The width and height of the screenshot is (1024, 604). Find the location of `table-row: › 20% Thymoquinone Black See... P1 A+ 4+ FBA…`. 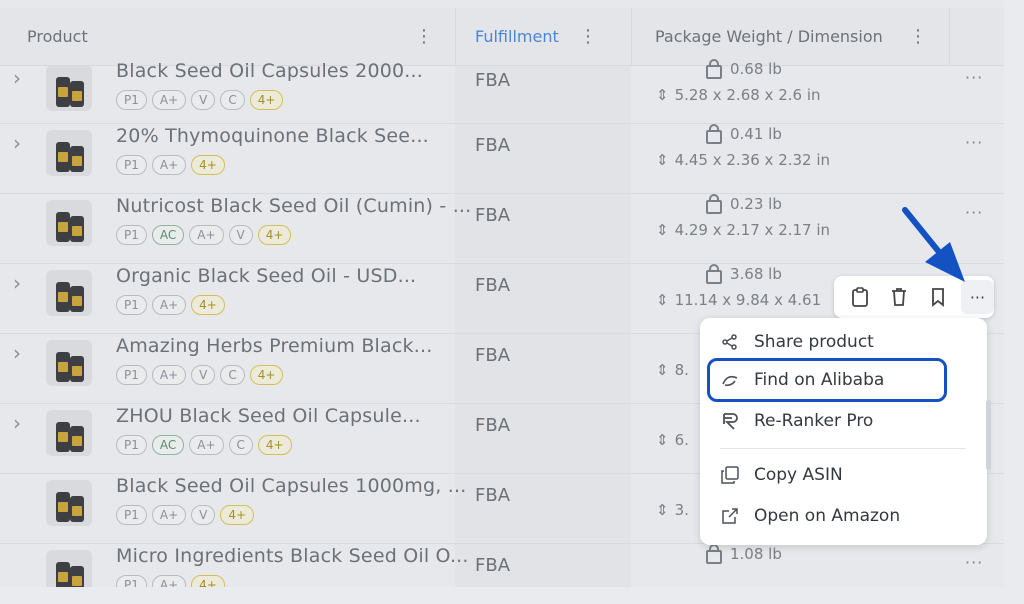

table-row: › 20% Thymoquinone Black See... P1 A+ 4+ FBA… is located at coordinates (502, 158).